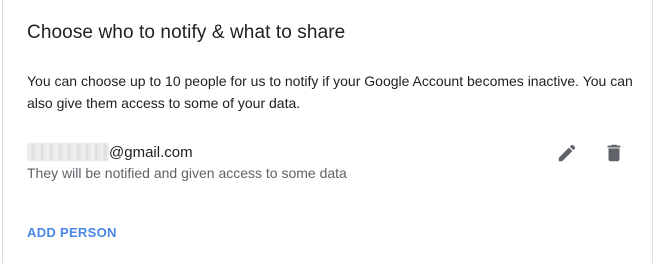  Describe the element at coordinates (186, 32) in the screenshot. I see `section-title: Choose who to notify & what to share` at that location.